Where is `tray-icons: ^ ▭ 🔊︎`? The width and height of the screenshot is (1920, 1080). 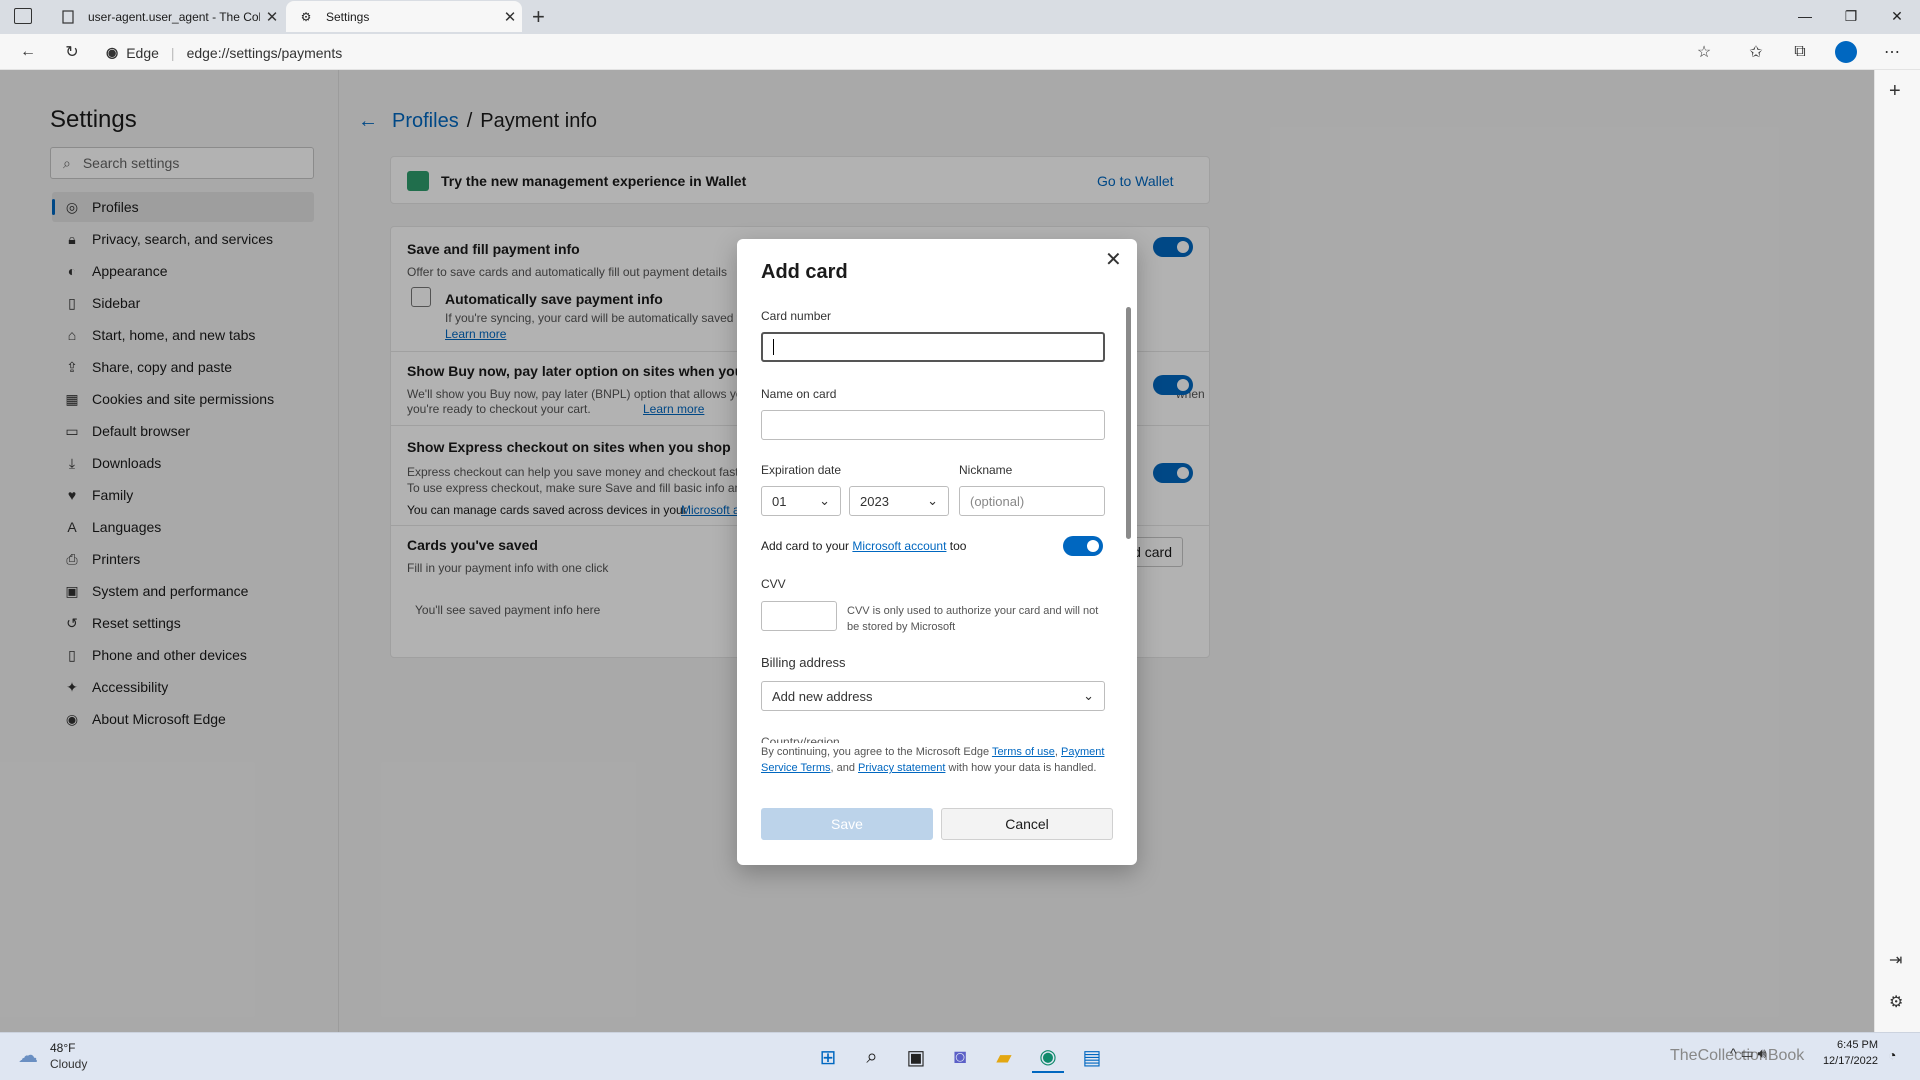
tray-icons: ^ ▭ 🔊︎ is located at coordinates (1748, 1053).